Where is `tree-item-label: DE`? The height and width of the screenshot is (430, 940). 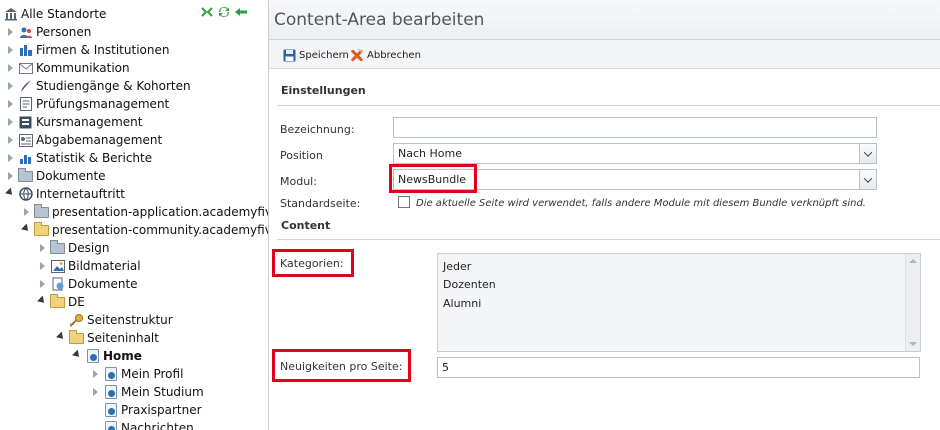
tree-item-label: DE is located at coordinates (76, 302).